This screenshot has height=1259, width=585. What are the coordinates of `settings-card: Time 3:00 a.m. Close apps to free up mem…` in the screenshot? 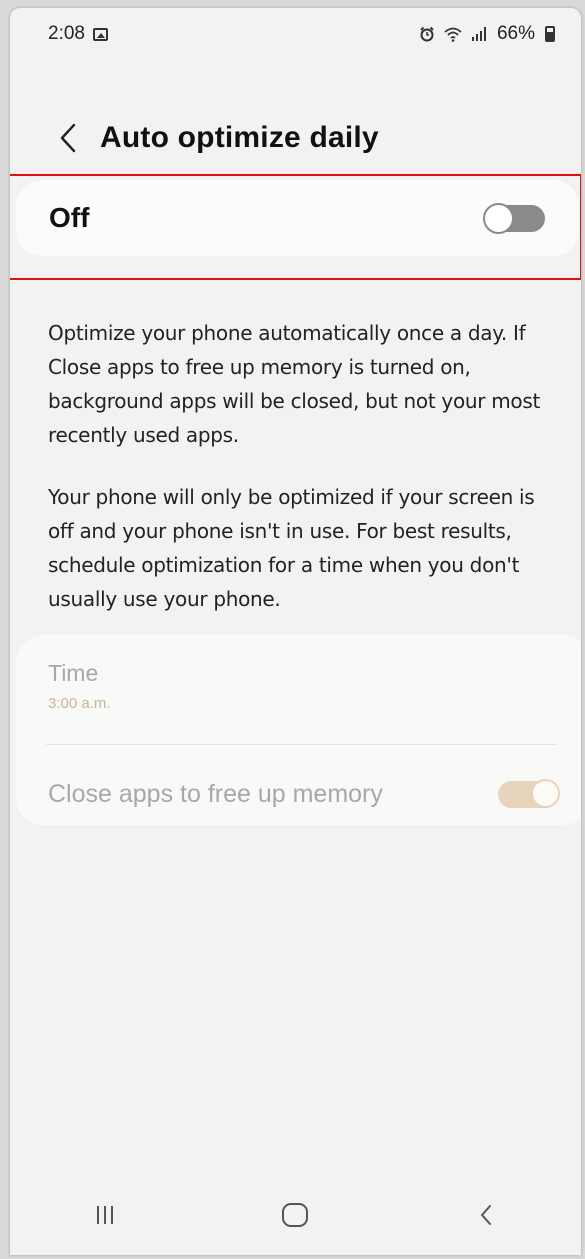 It's located at (298, 730).